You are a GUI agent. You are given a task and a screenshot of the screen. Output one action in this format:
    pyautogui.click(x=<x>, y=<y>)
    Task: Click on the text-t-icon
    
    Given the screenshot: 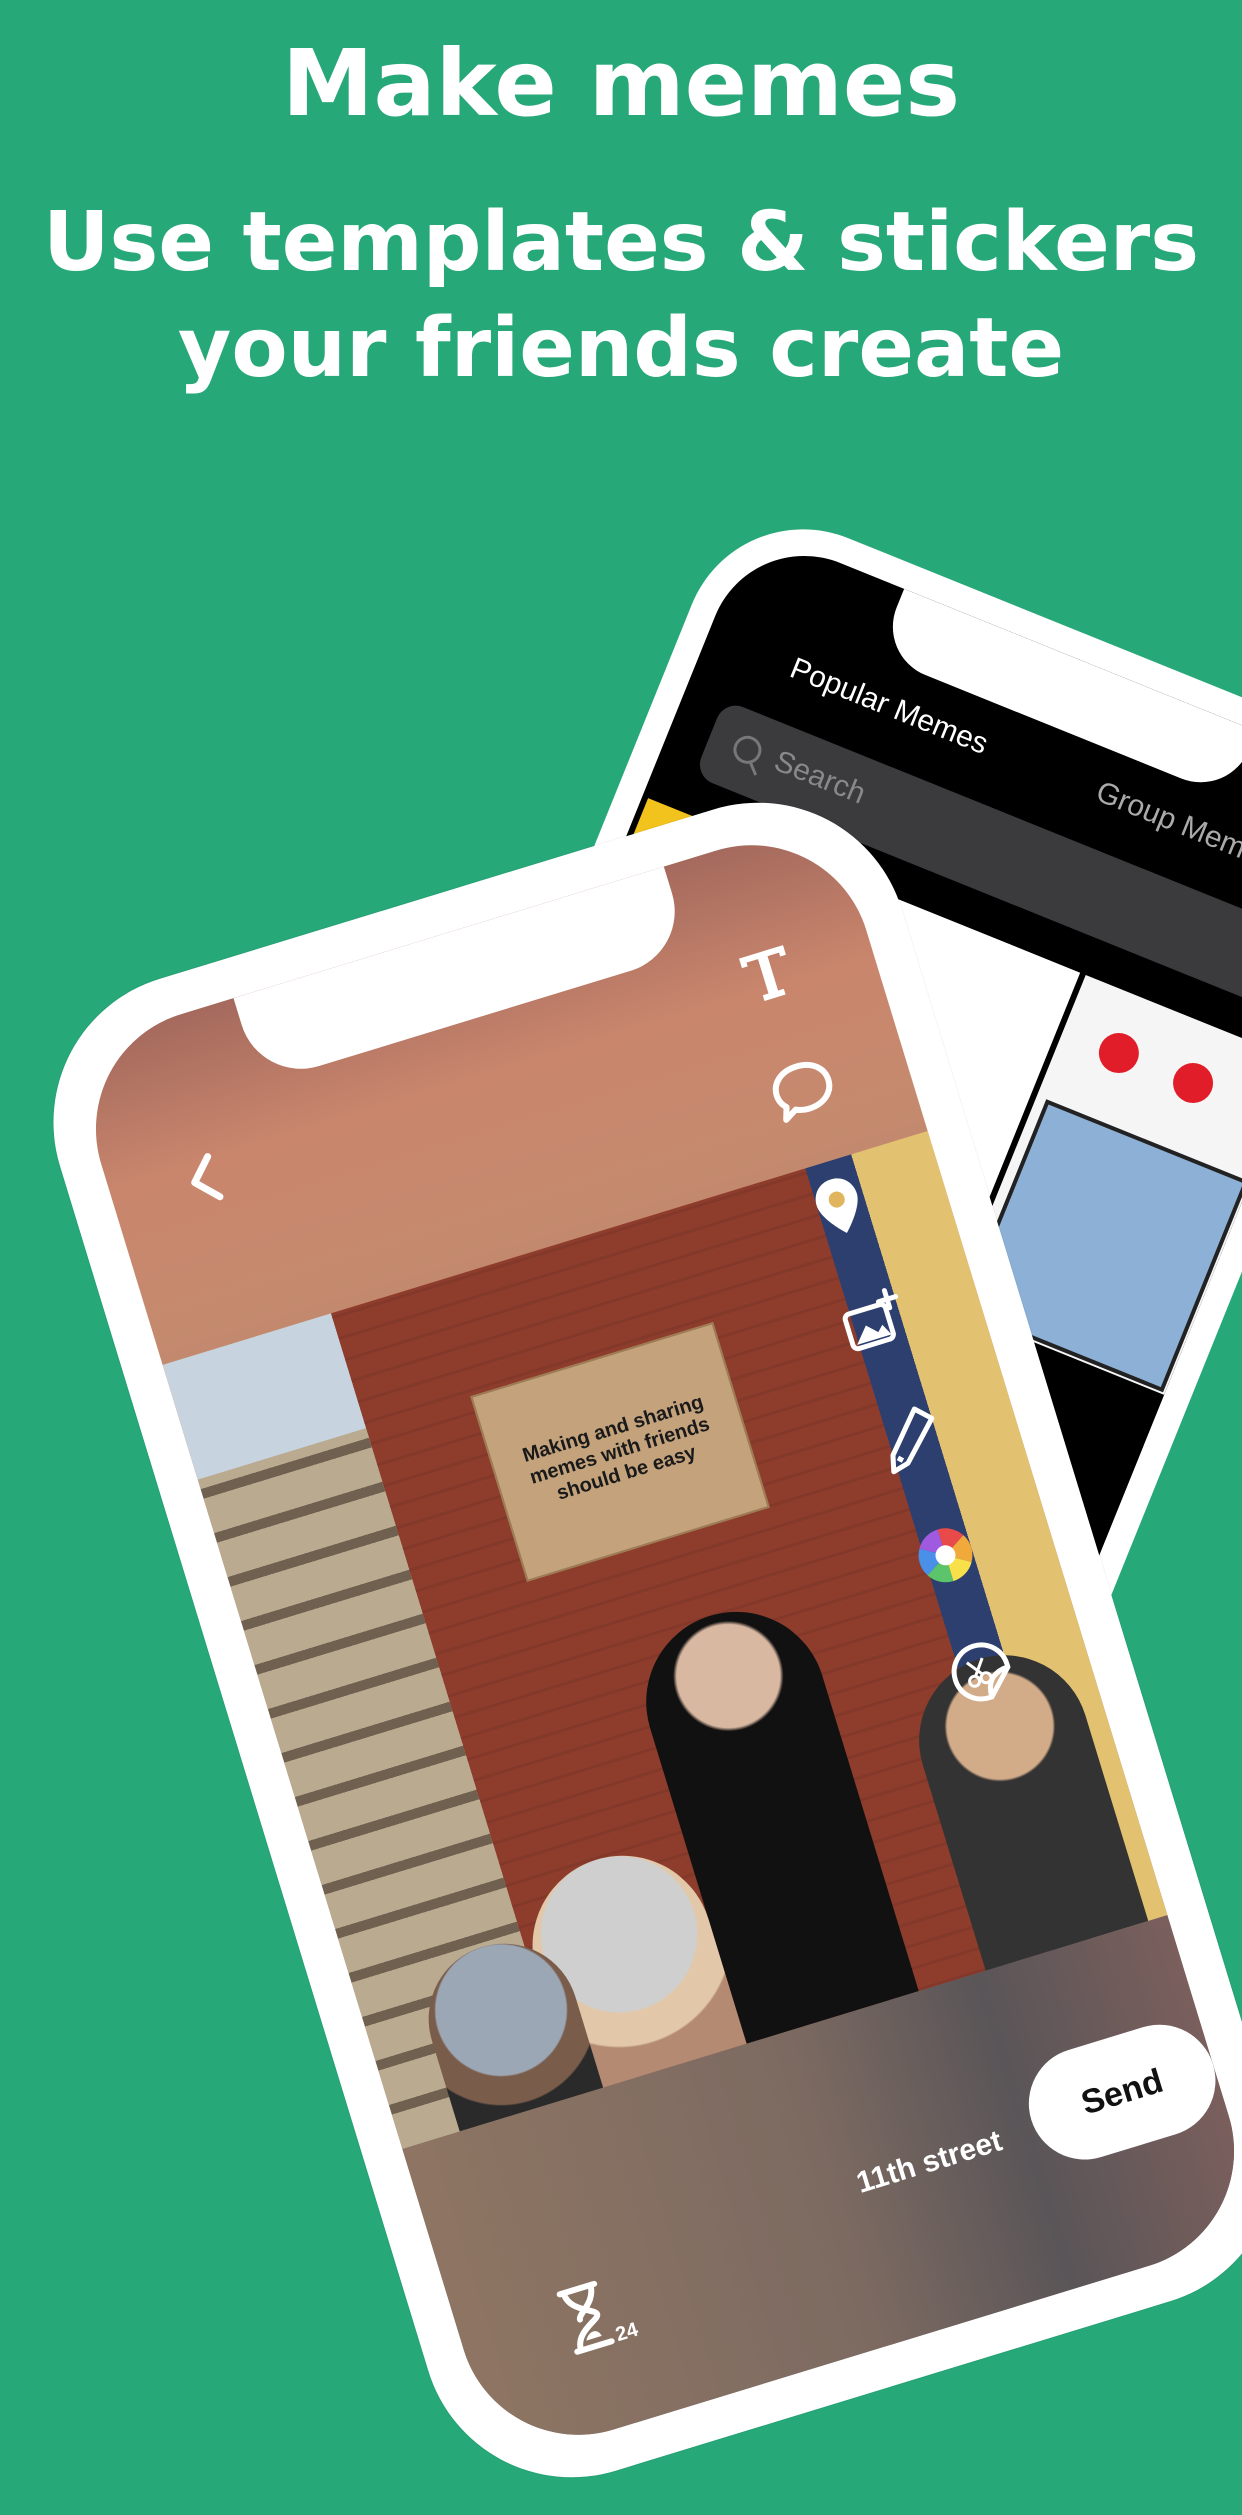 What is the action you would take?
    pyautogui.click(x=766, y=971)
    